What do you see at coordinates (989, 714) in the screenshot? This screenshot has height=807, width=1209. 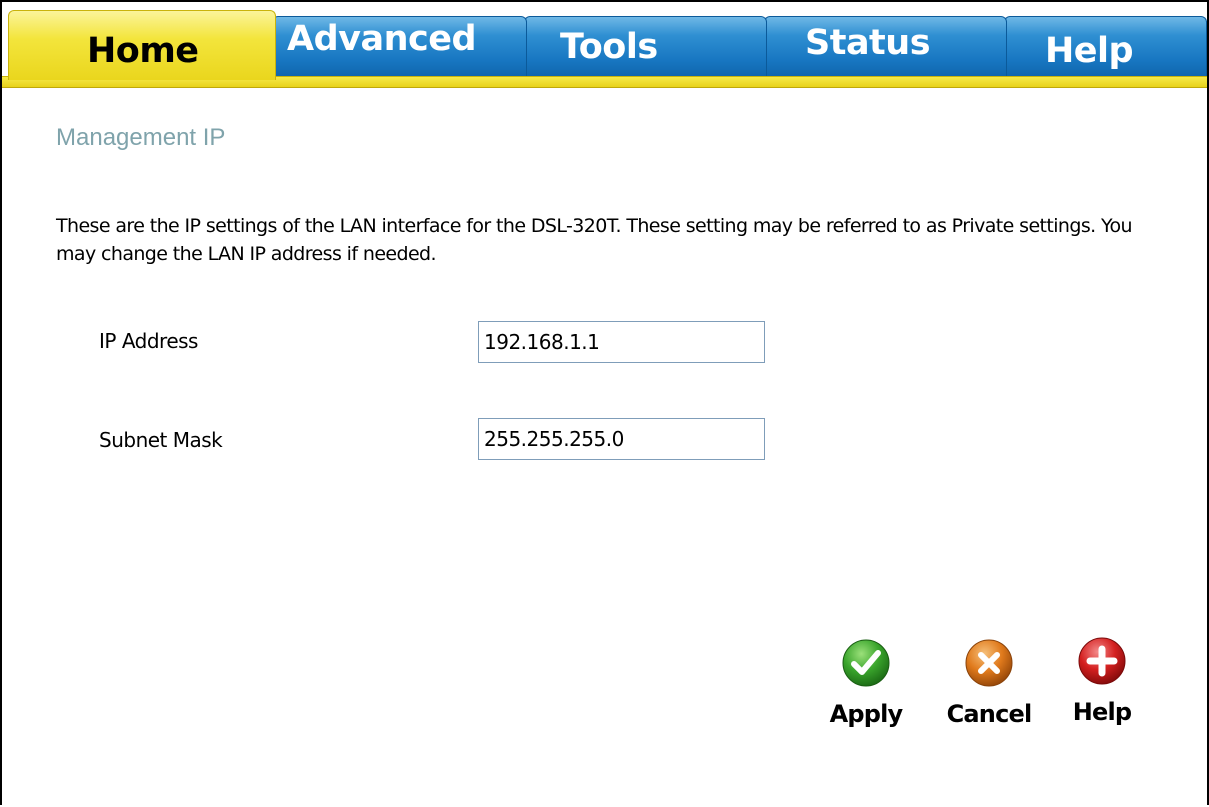 I see `cancel-label: Cancel` at bounding box center [989, 714].